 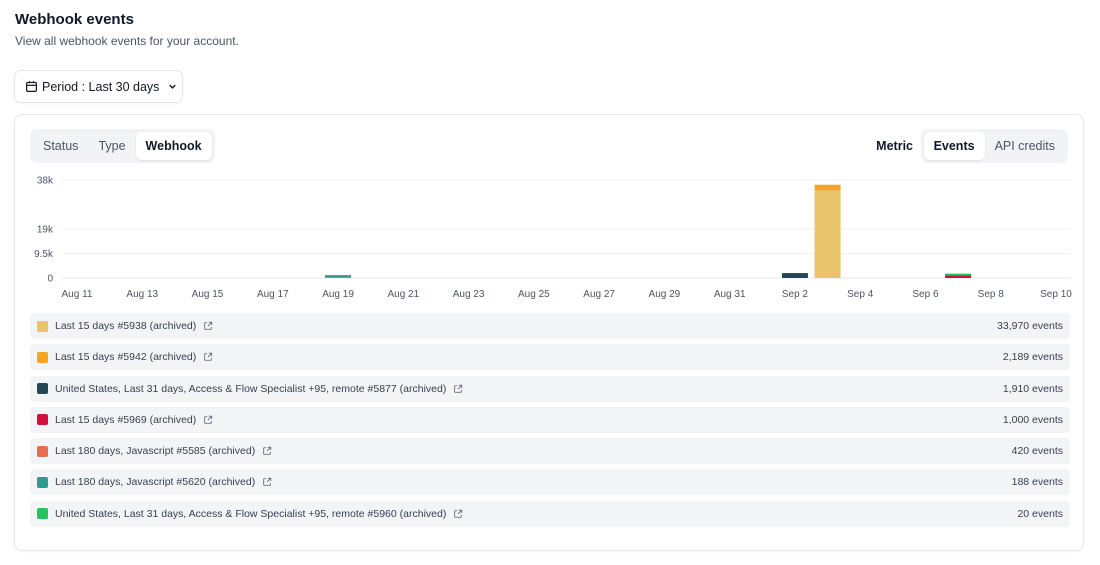 What do you see at coordinates (599, 294) in the screenshot?
I see `x-tick-label: Aug 27` at bounding box center [599, 294].